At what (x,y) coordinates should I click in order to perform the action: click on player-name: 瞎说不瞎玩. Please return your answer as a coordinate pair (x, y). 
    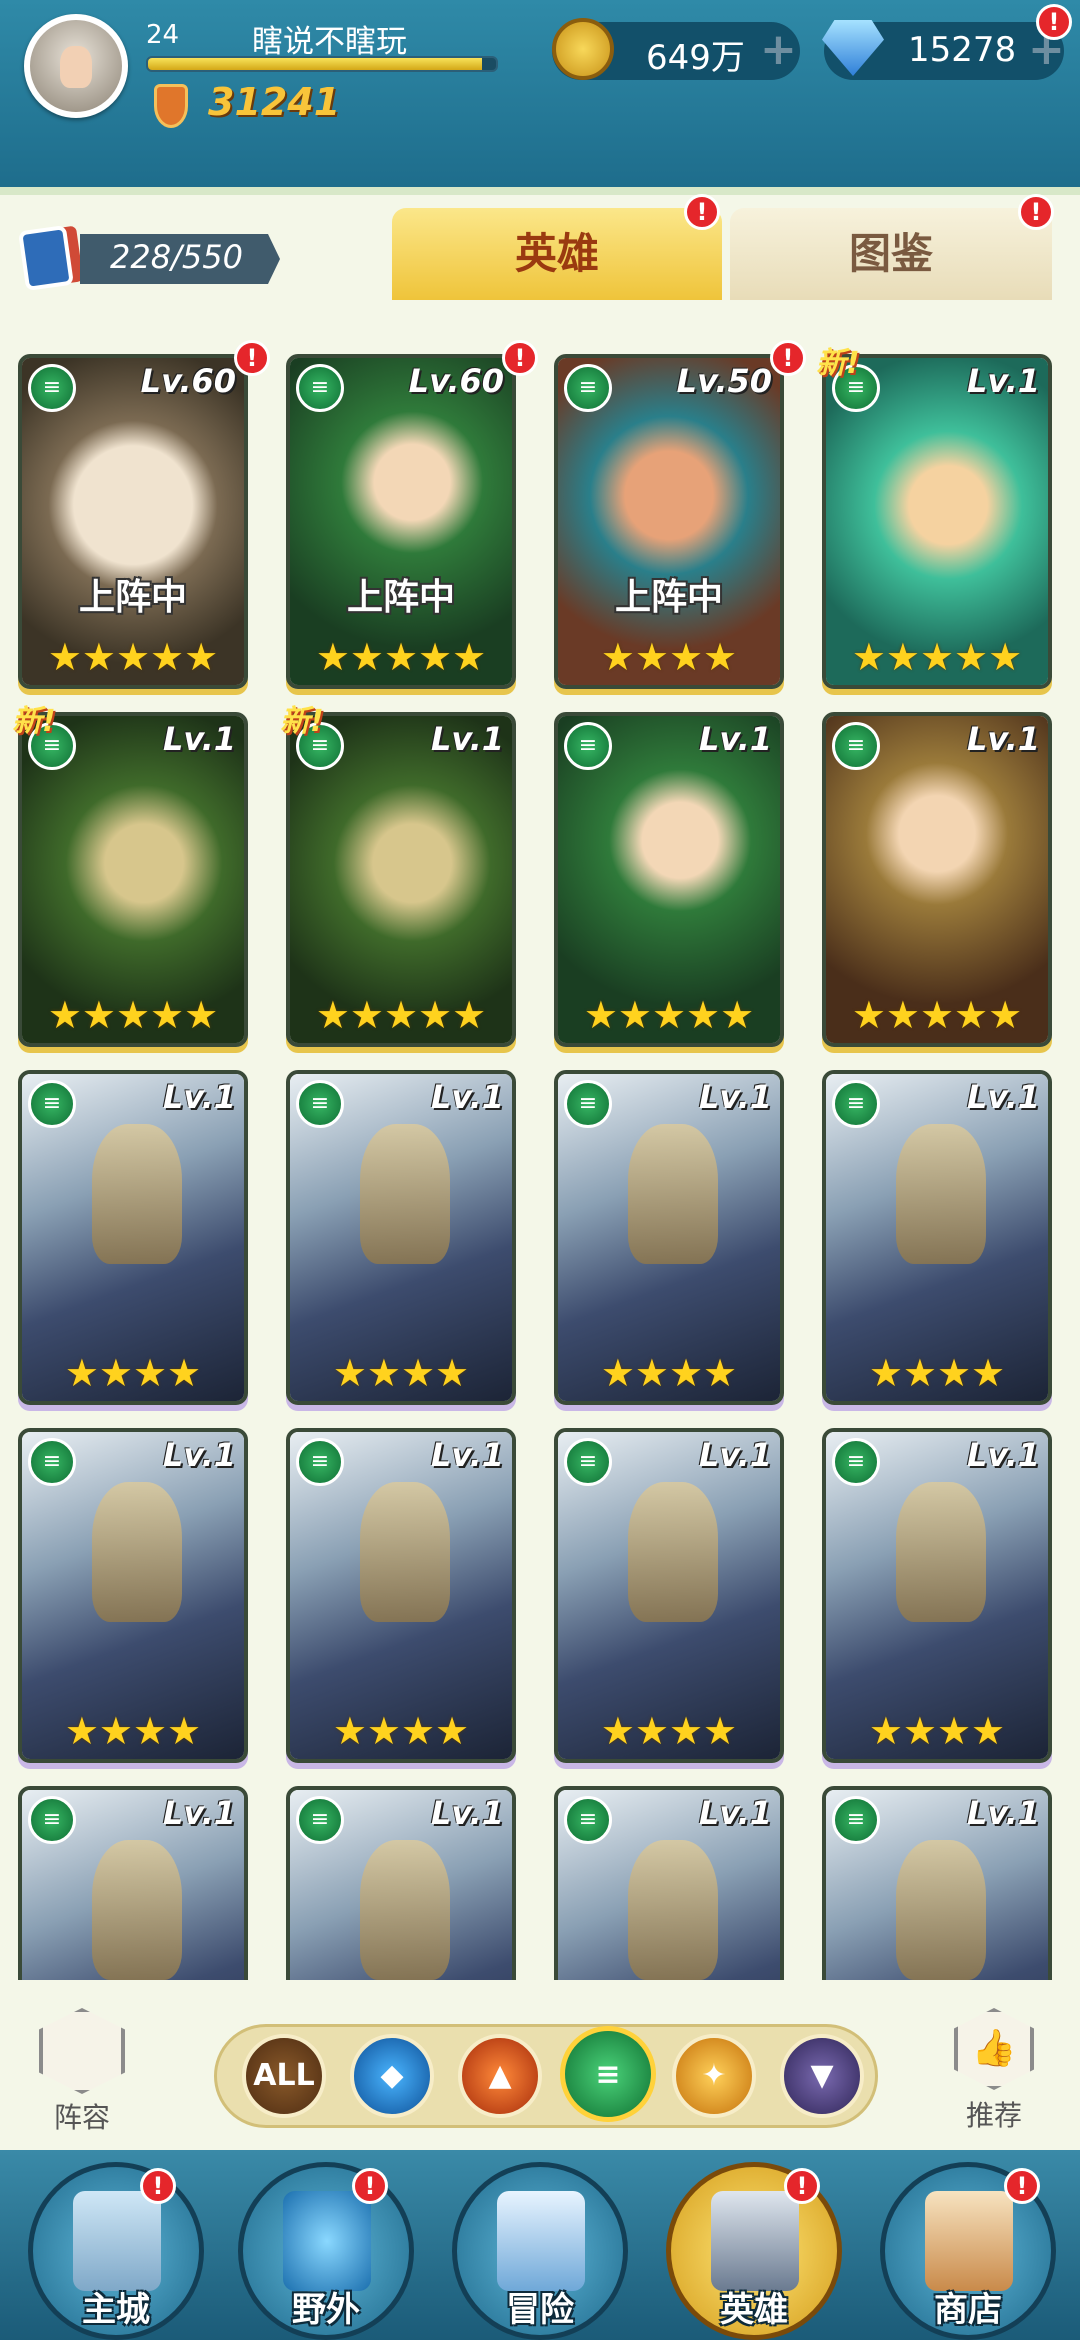
    Looking at the image, I should click on (329, 42).